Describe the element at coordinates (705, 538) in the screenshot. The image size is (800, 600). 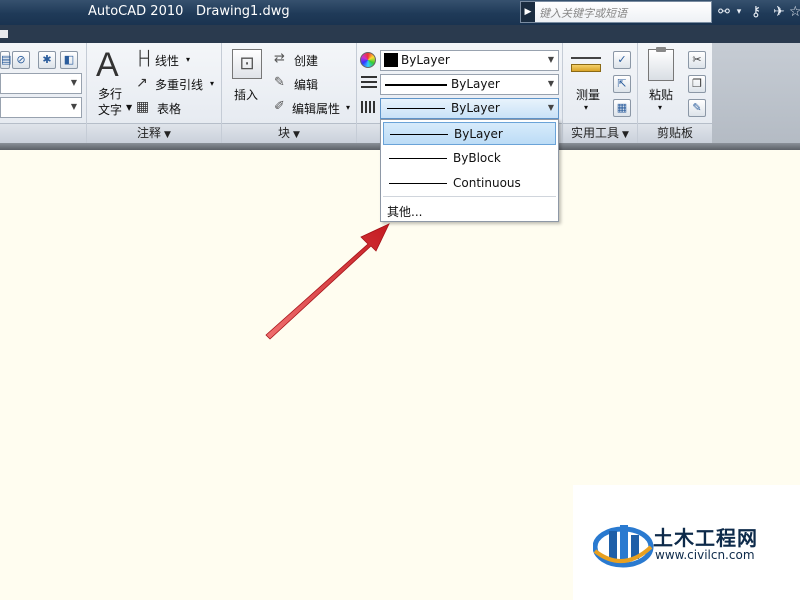
I see `watermark-site-name: 土木工程网` at that location.